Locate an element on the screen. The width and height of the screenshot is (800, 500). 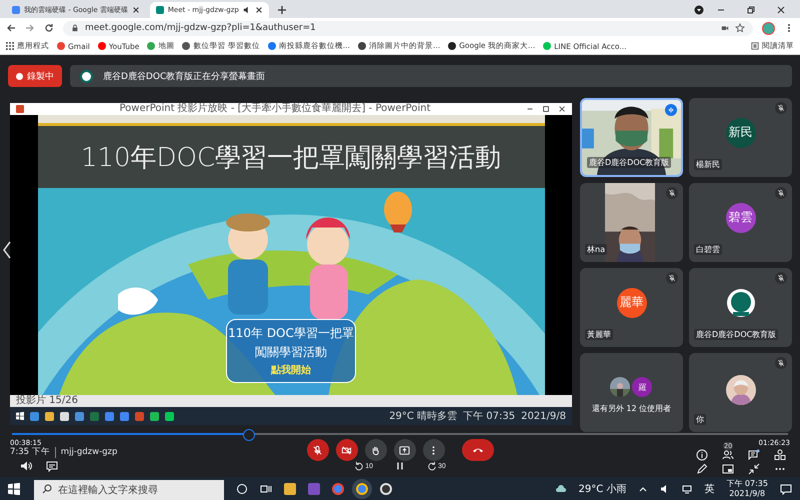
new-tab-icon is located at coordinates (281, 10).